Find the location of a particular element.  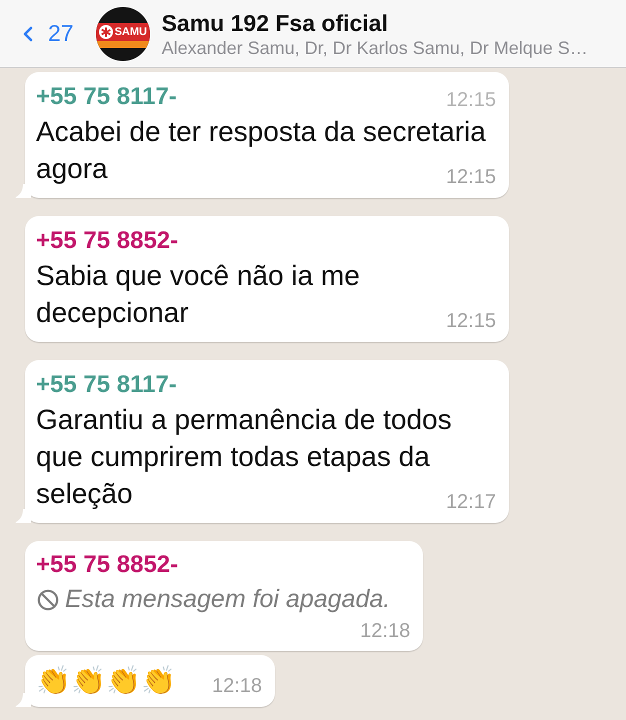

deleted-icon is located at coordinates (48, 599).